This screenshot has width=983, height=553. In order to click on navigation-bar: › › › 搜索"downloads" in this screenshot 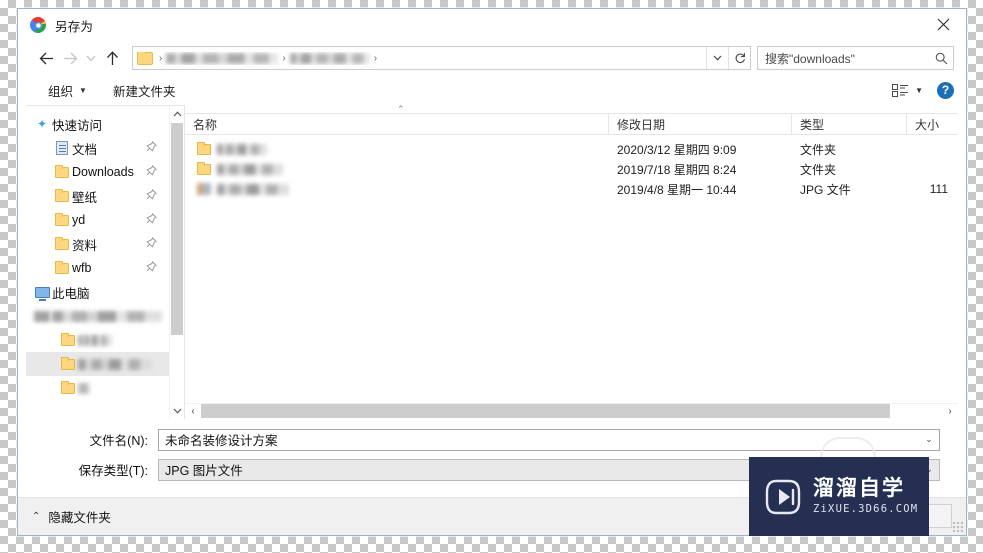, I will do `click(492, 58)`.